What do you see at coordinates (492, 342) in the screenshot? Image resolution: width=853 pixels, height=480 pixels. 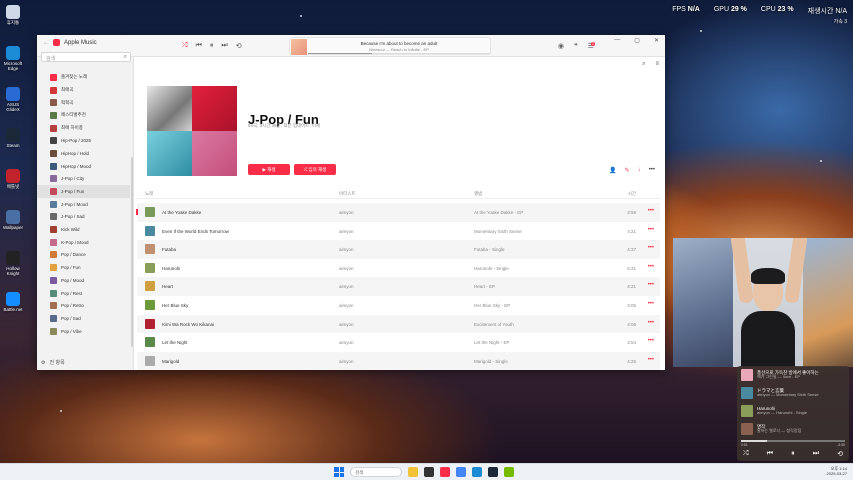 I see `track-album: Let the Night - EP` at bounding box center [492, 342].